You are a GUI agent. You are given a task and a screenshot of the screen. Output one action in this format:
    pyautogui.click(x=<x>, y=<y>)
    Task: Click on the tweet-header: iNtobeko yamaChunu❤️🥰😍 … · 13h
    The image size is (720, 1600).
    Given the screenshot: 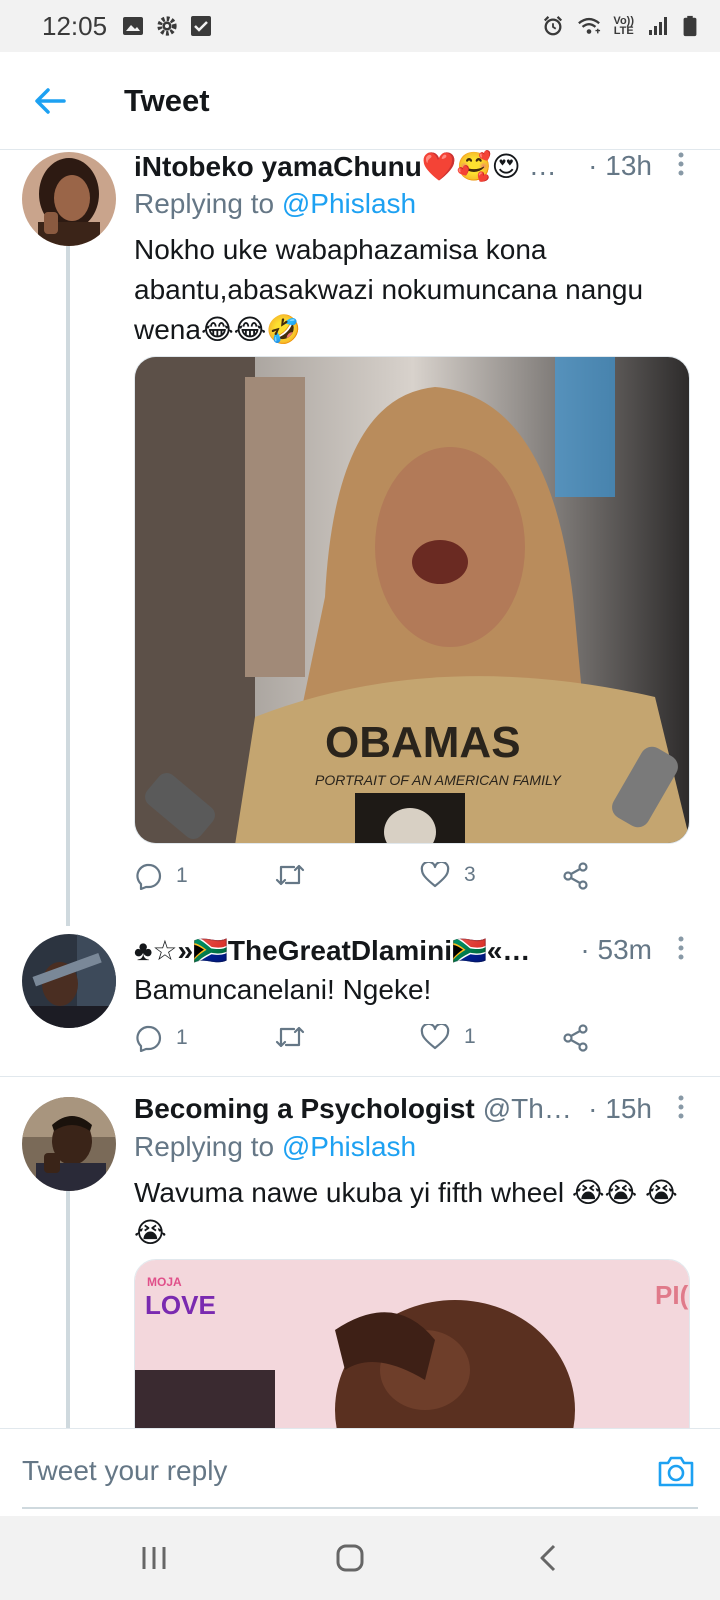 What is the action you would take?
    pyautogui.click(x=415, y=168)
    